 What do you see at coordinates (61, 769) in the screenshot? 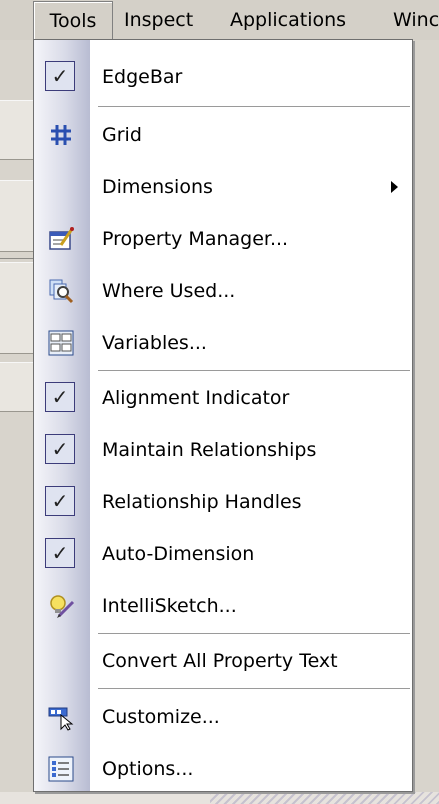
I see `options-icon` at bounding box center [61, 769].